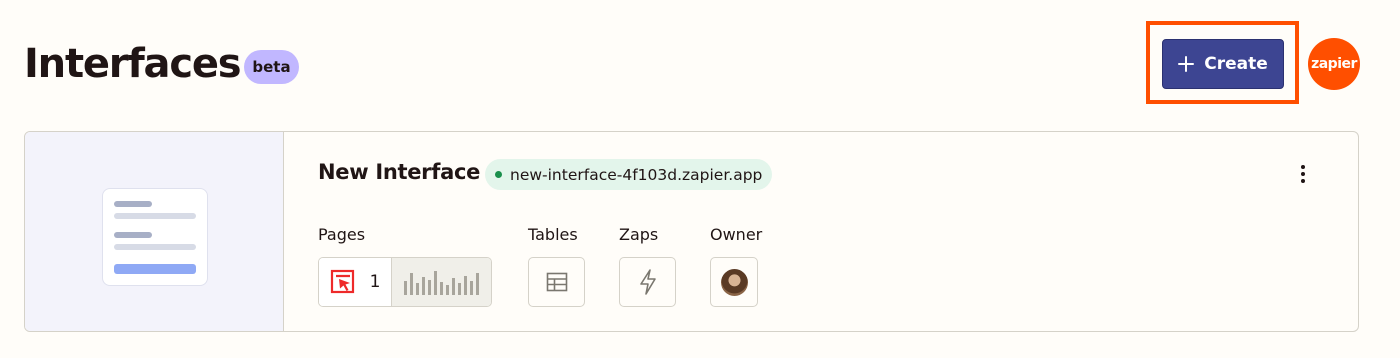  I want to click on owner-label: Owner, so click(736, 234).